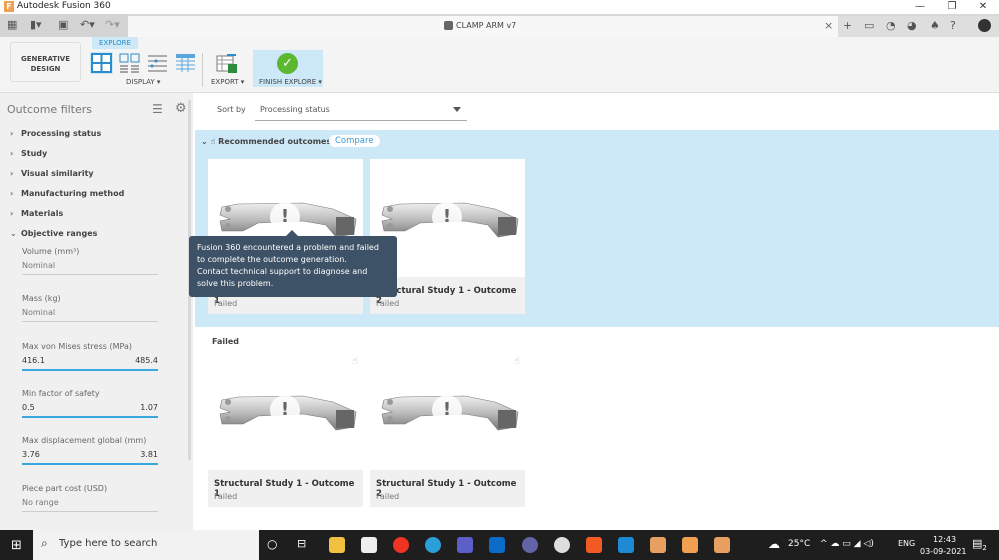 This screenshot has width=999, height=560. Describe the element at coordinates (12, 24) in the screenshot. I see `grid-apps-icon: ▦` at that location.